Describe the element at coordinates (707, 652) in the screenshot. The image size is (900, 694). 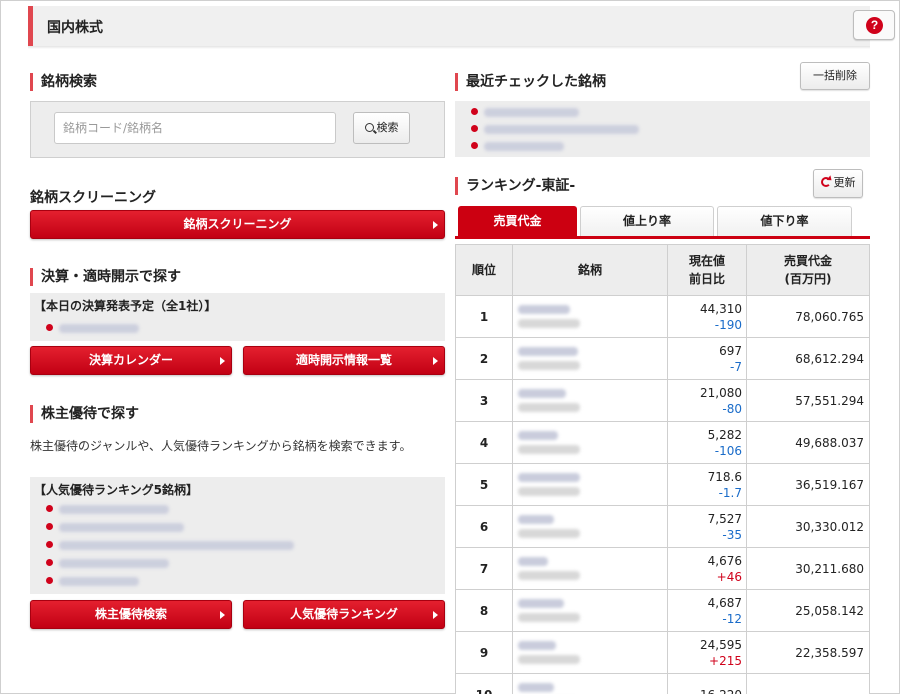
I see `price-cell: 24,595 +215` at that location.